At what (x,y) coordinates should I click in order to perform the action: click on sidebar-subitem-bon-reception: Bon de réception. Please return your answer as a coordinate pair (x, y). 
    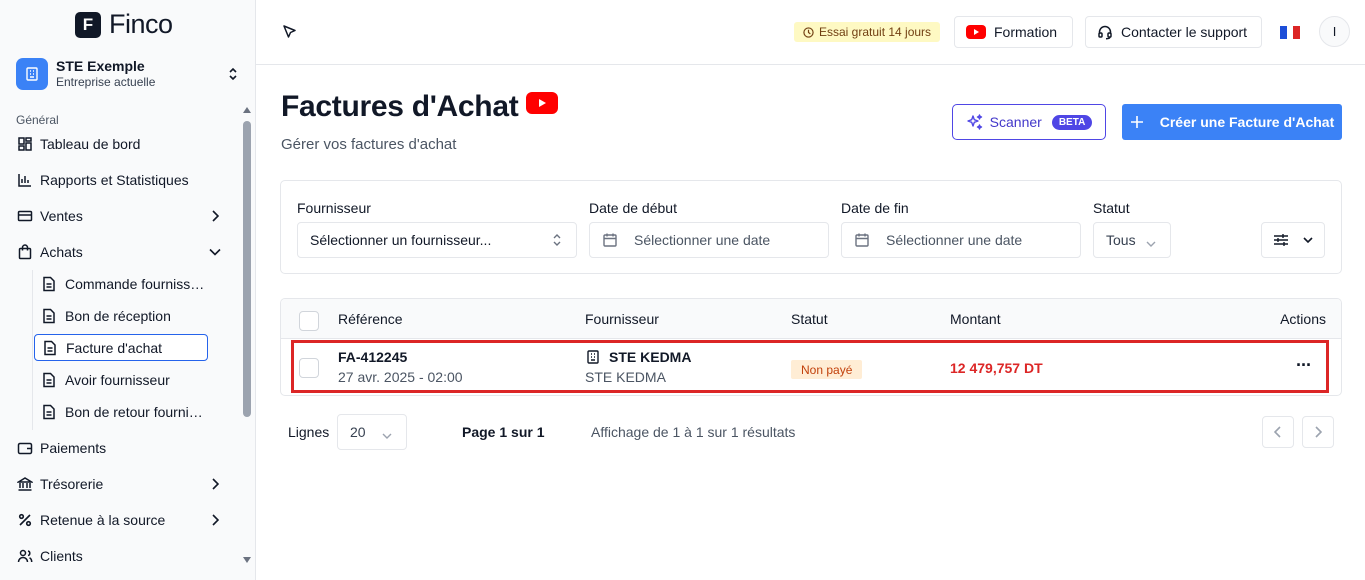
    Looking at the image, I should click on (121, 315).